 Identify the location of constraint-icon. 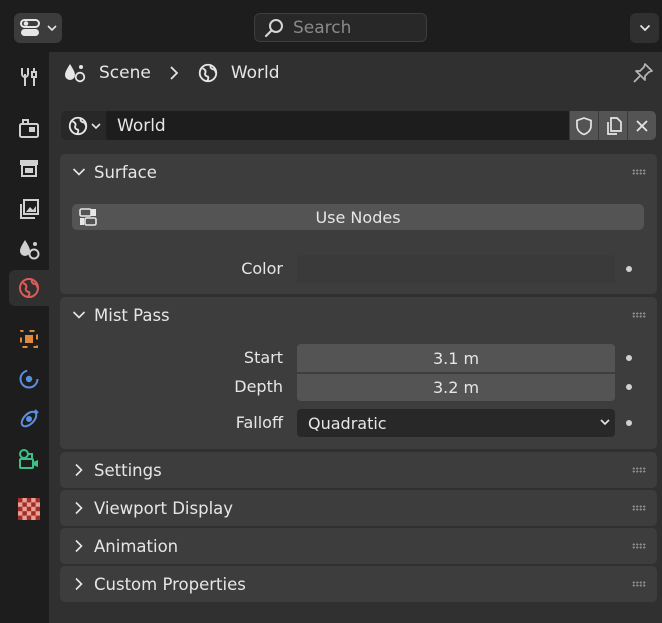
(29, 418).